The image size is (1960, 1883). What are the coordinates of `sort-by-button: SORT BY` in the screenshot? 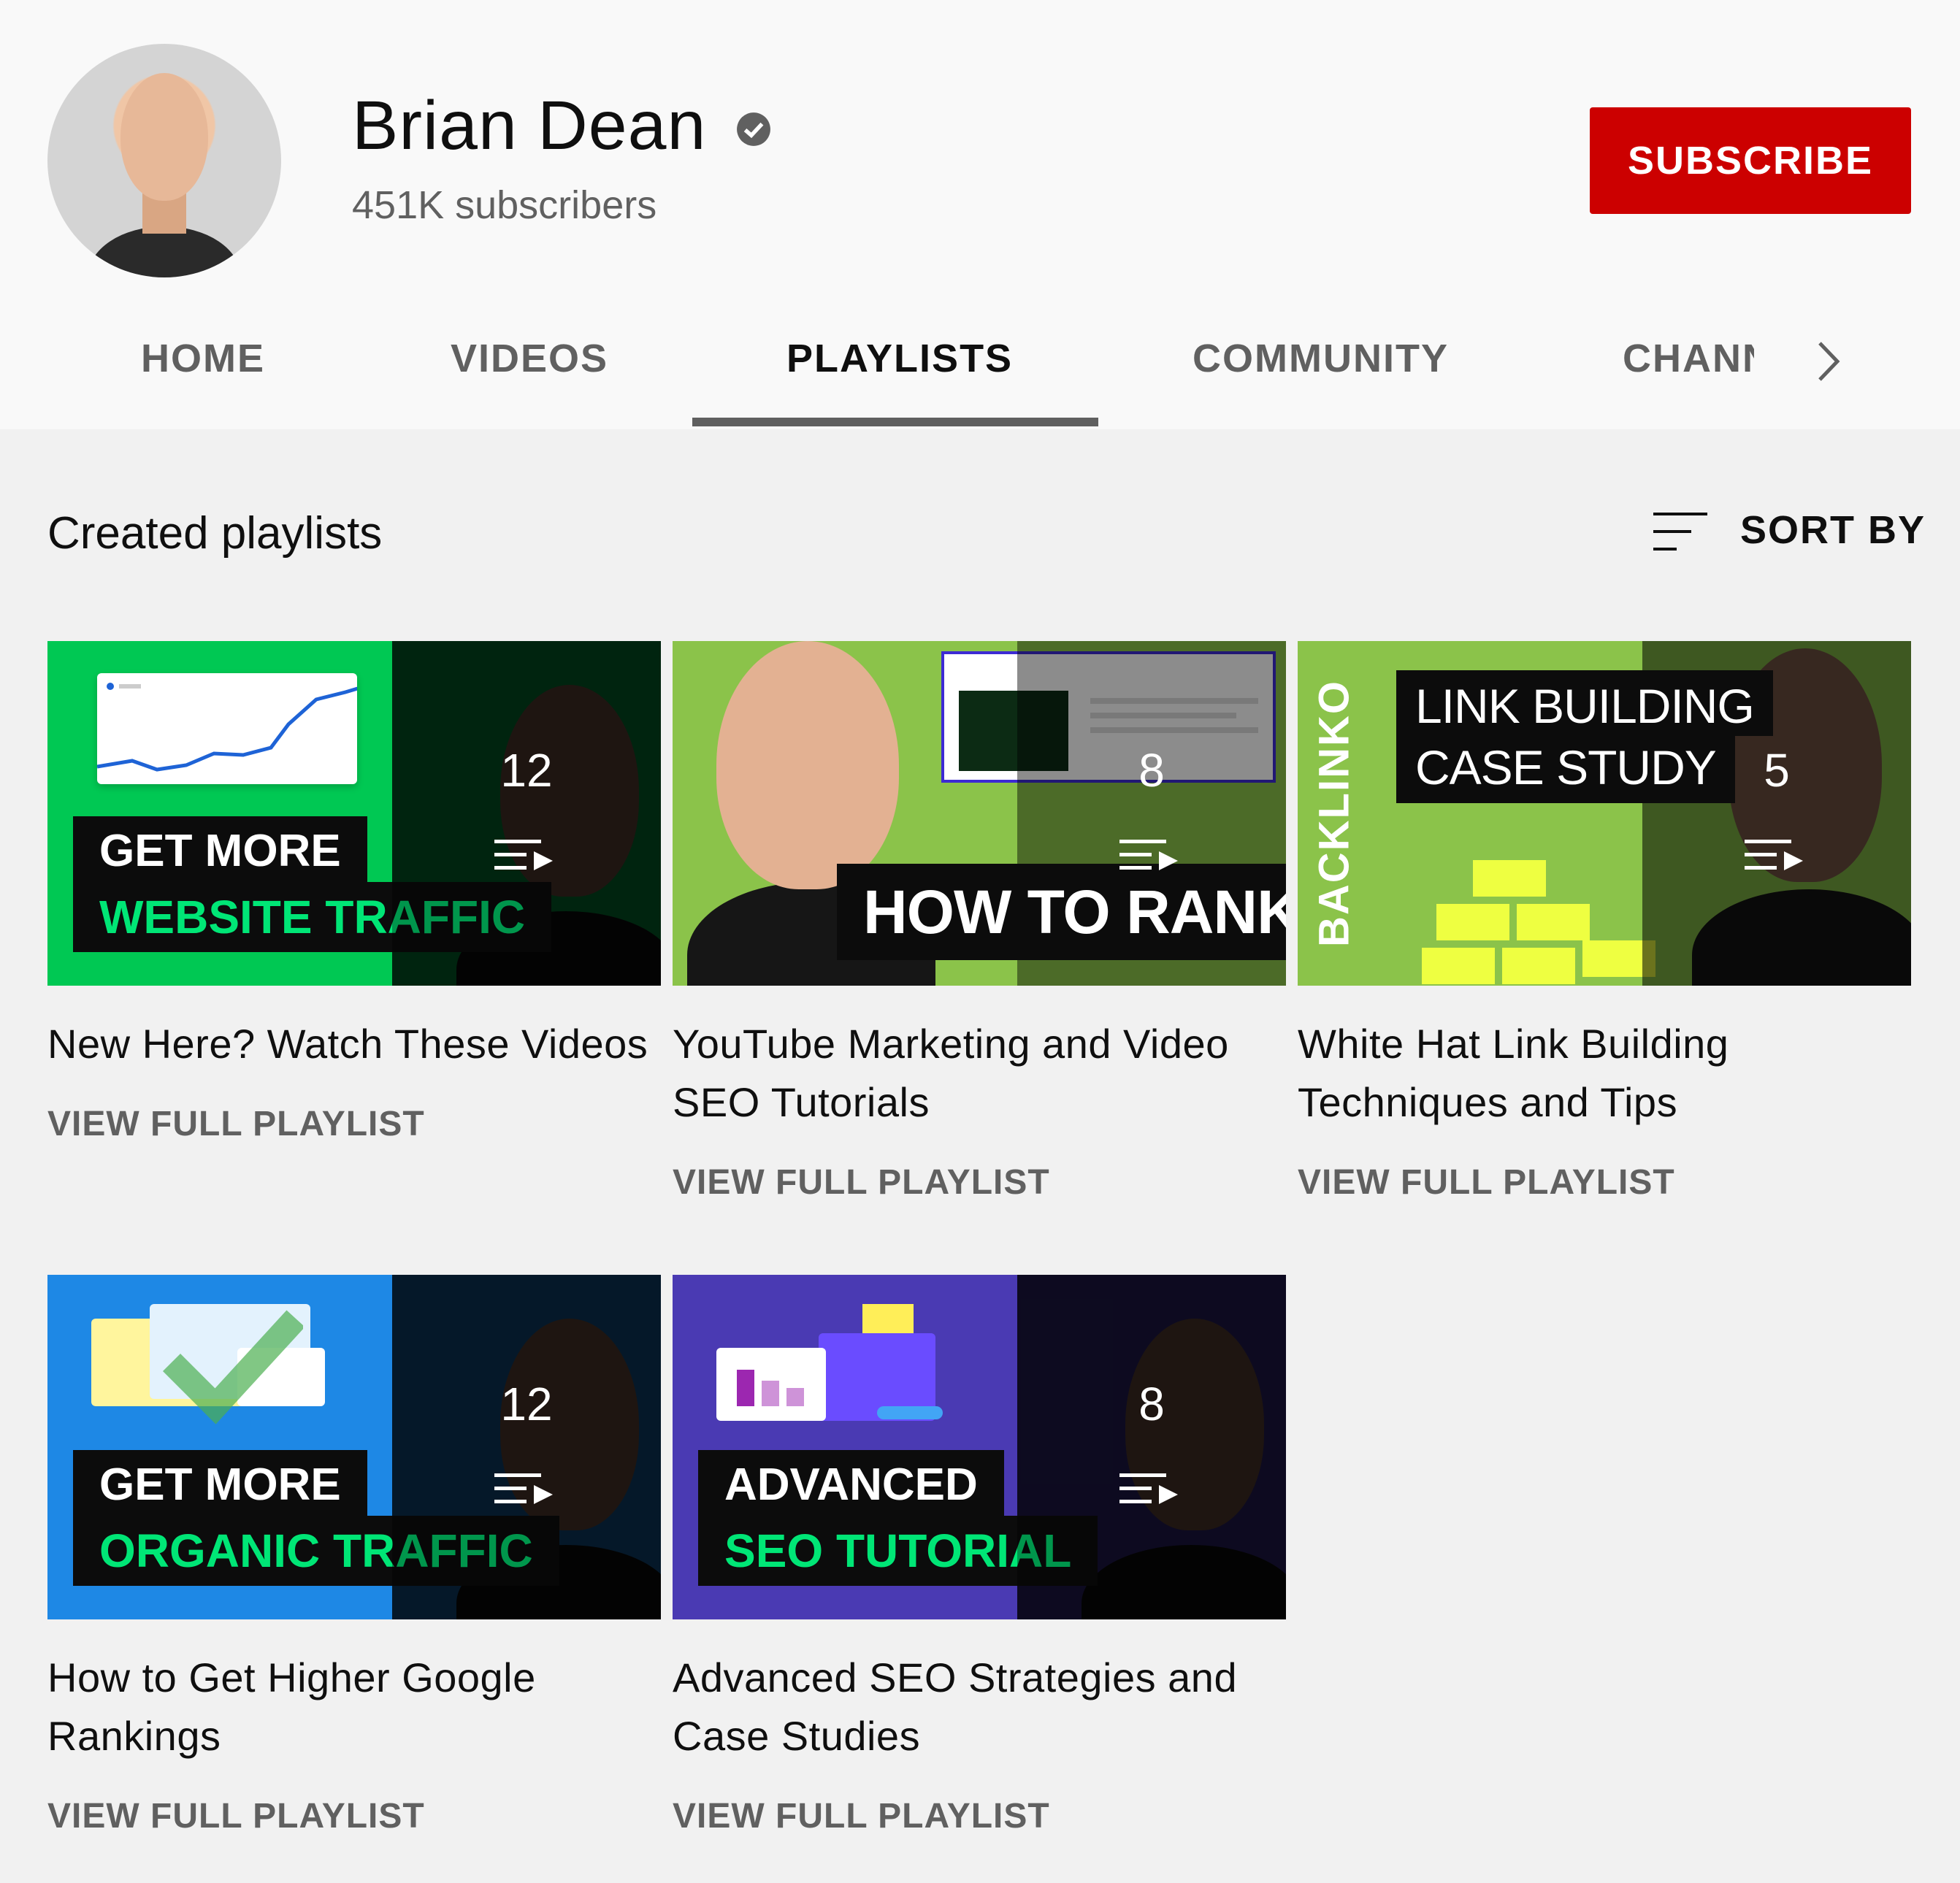 It's located at (1833, 530).